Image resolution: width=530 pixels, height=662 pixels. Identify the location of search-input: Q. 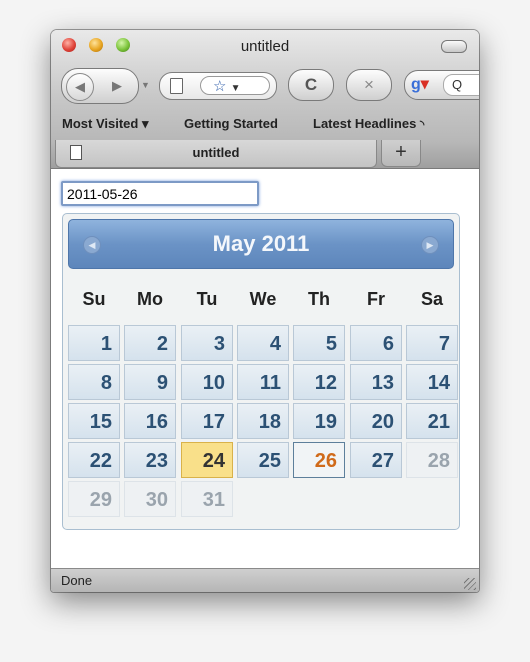
(461, 85).